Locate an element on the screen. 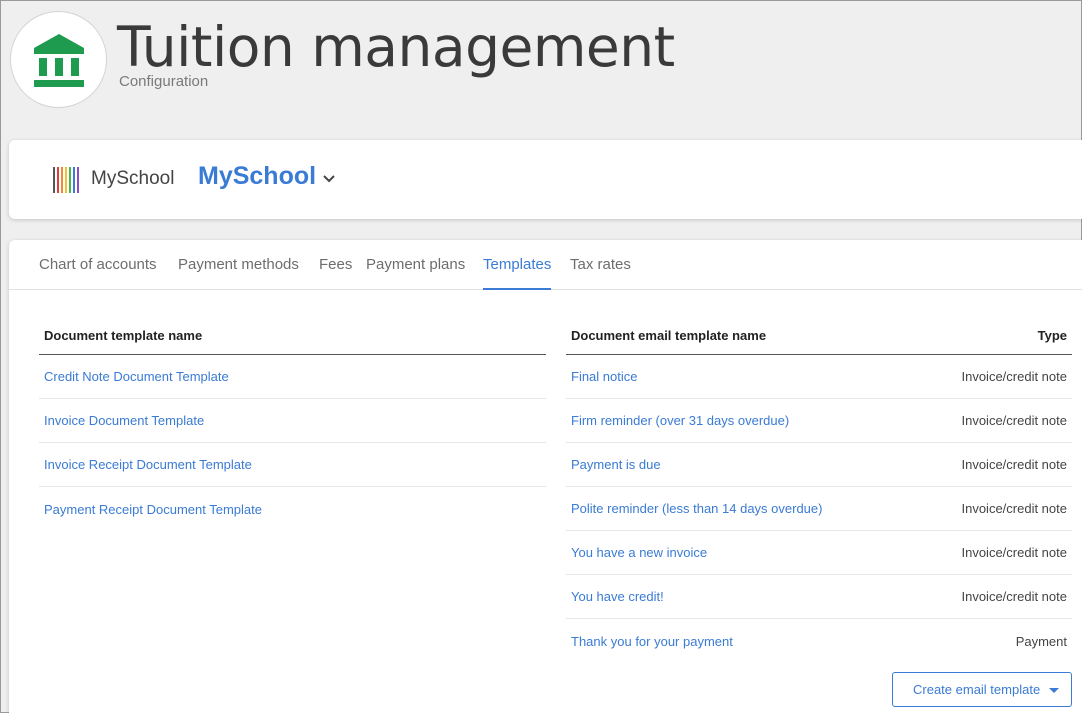 Image resolution: width=1082 pixels, height=713 pixels. caret-down-icon is located at coordinates (1054, 690).